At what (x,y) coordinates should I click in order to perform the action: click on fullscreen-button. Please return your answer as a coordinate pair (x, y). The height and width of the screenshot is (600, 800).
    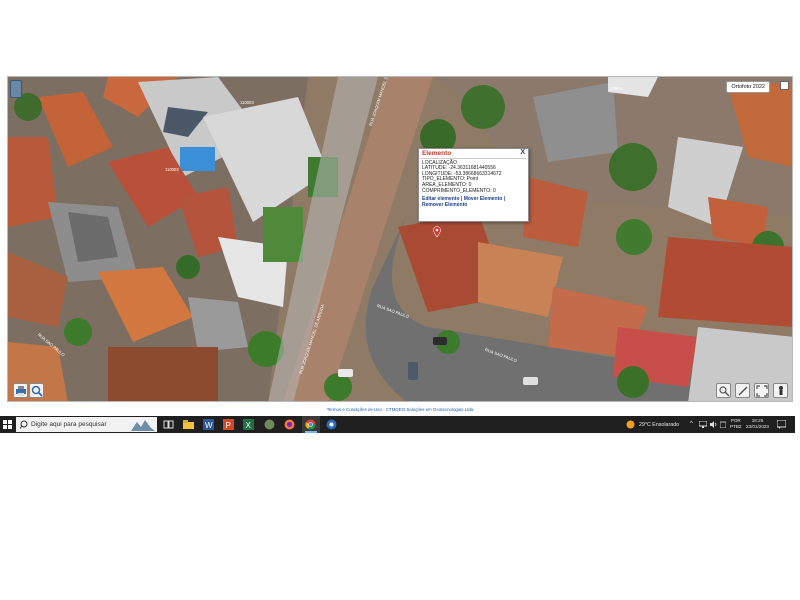
    Looking at the image, I should click on (761, 390).